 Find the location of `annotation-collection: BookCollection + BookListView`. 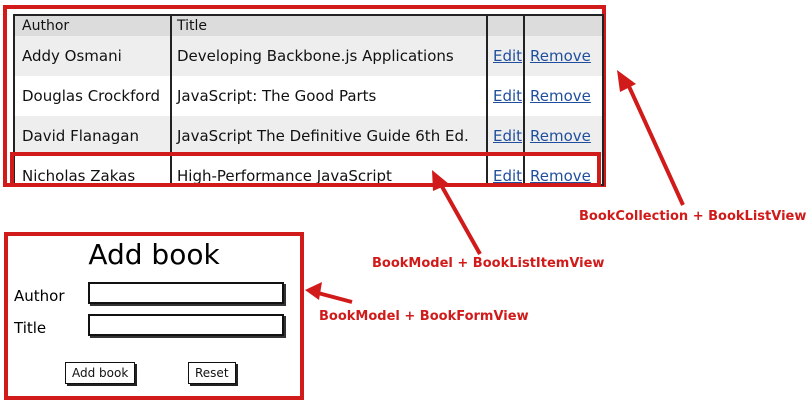

annotation-collection: BookCollection + BookListView is located at coordinates (693, 216).